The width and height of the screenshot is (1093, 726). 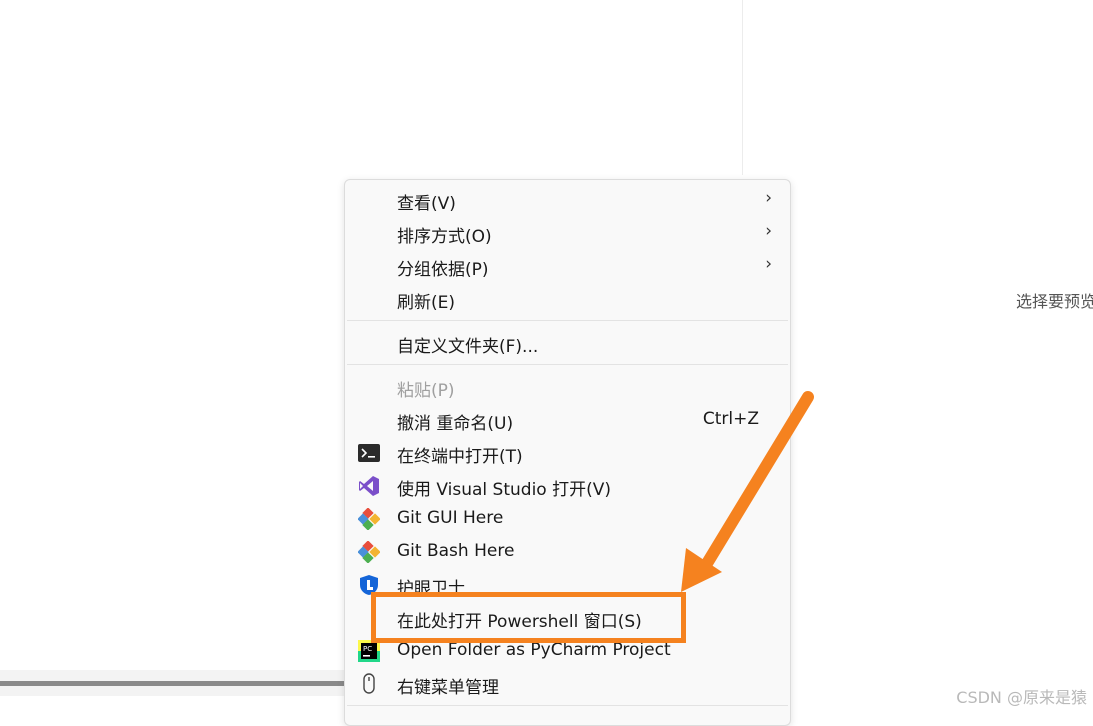 I want to click on pycharm-icon: PC, so click(x=369, y=651).